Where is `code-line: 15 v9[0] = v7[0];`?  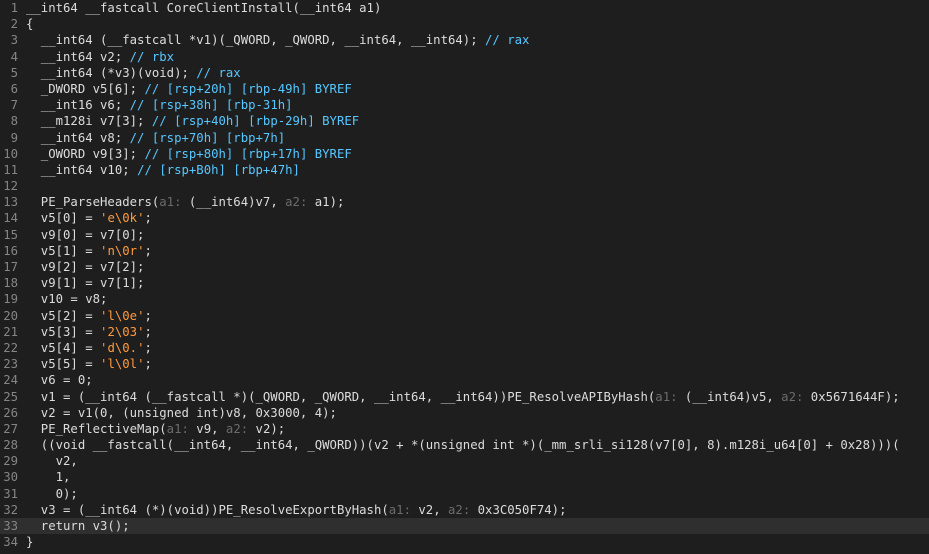 code-line: 15 v9[0] = v7[0]; is located at coordinates (464, 235).